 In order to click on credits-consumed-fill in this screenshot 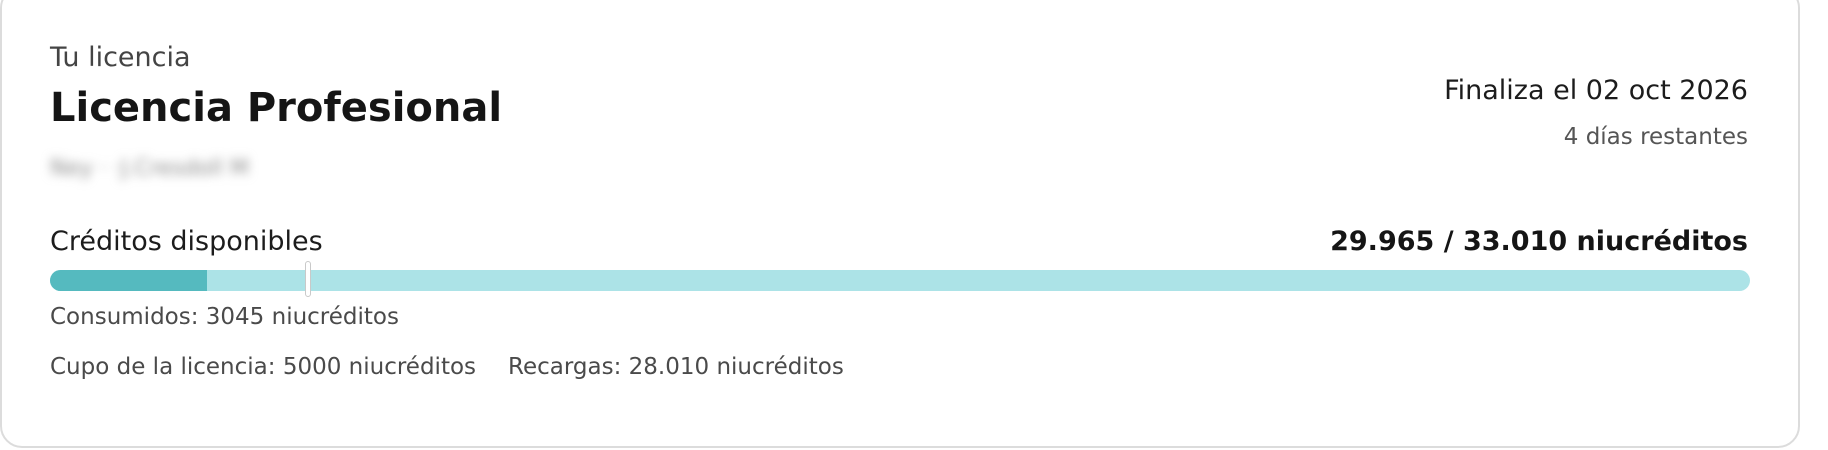, I will do `click(128, 280)`.